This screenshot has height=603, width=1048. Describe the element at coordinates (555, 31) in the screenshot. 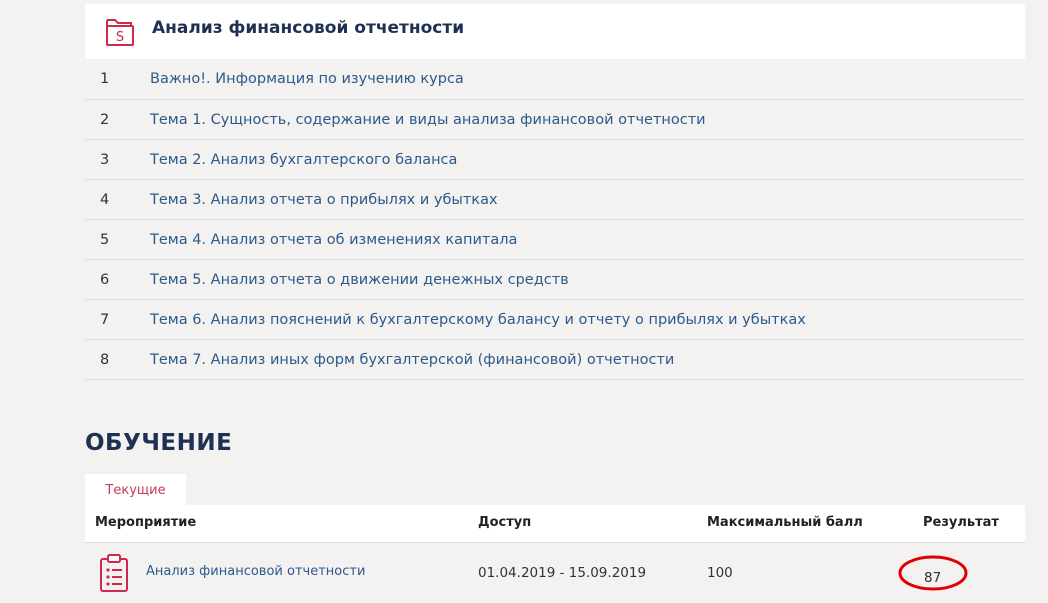

I see `course-header: S Анализ финансовой отчетности` at that location.